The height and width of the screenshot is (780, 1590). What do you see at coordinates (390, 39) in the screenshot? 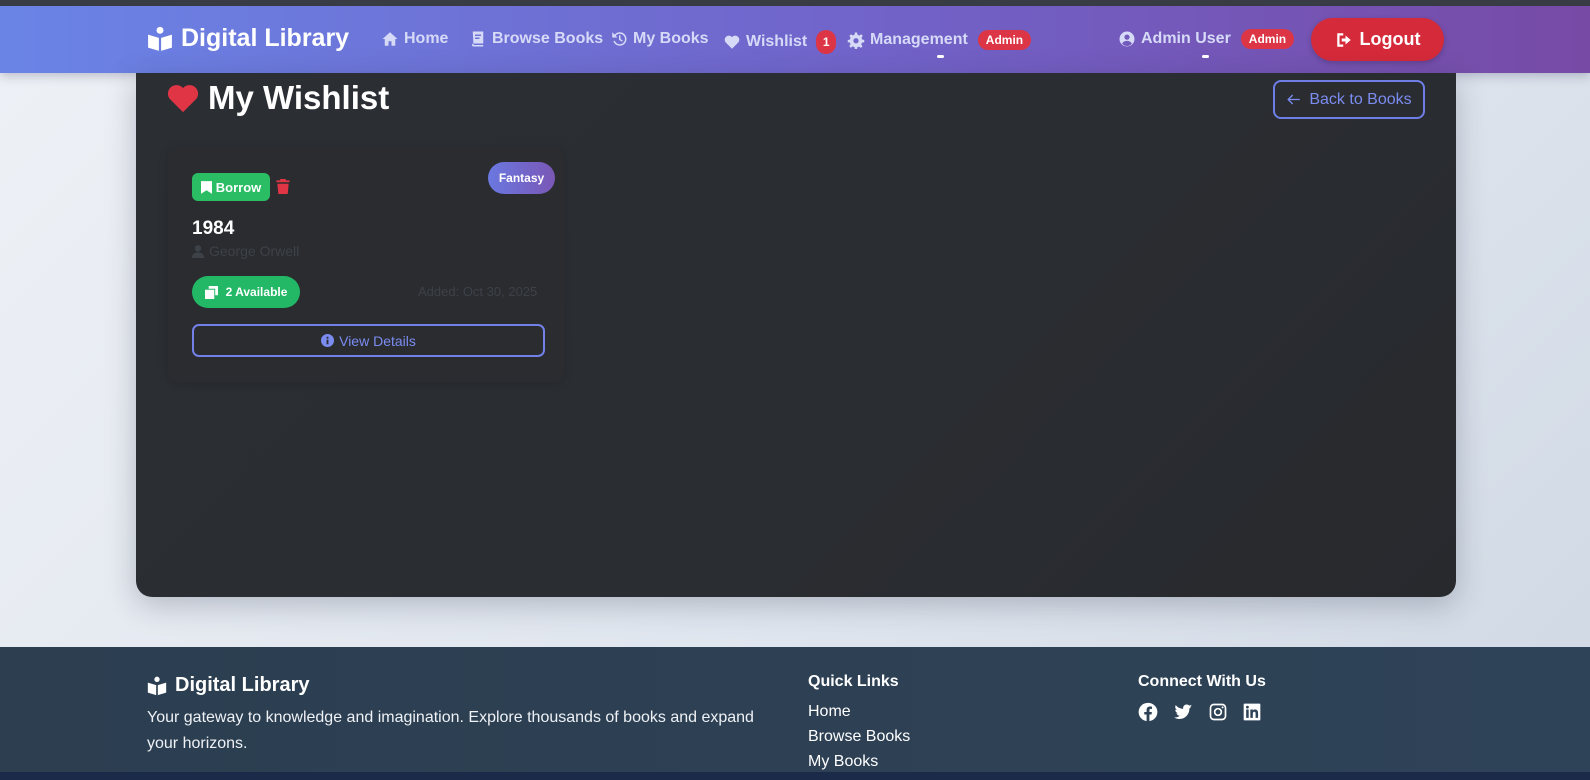
I see `home-icon` at bounding box center [390, 39].